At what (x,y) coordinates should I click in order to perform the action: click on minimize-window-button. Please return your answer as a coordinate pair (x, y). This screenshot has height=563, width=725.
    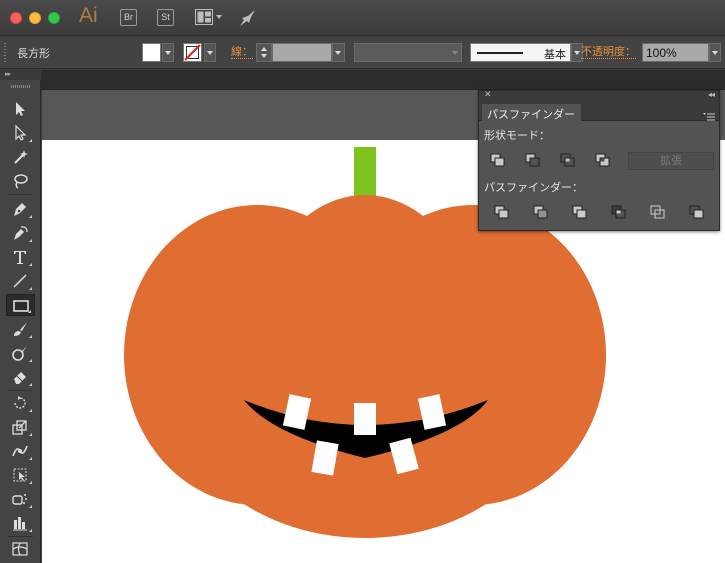
    Looking at the image, I should click on (35, 18).